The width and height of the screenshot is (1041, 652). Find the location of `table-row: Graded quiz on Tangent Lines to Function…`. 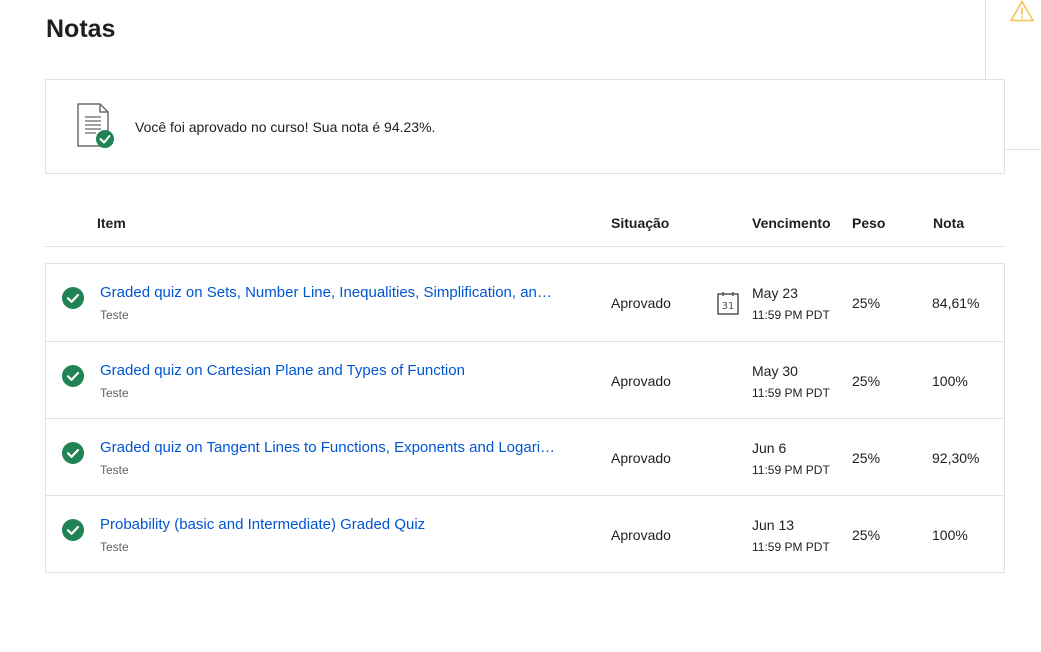

table-row: Graded quiz on Tangent Lines to Function… is located at coordinates (525, 456).